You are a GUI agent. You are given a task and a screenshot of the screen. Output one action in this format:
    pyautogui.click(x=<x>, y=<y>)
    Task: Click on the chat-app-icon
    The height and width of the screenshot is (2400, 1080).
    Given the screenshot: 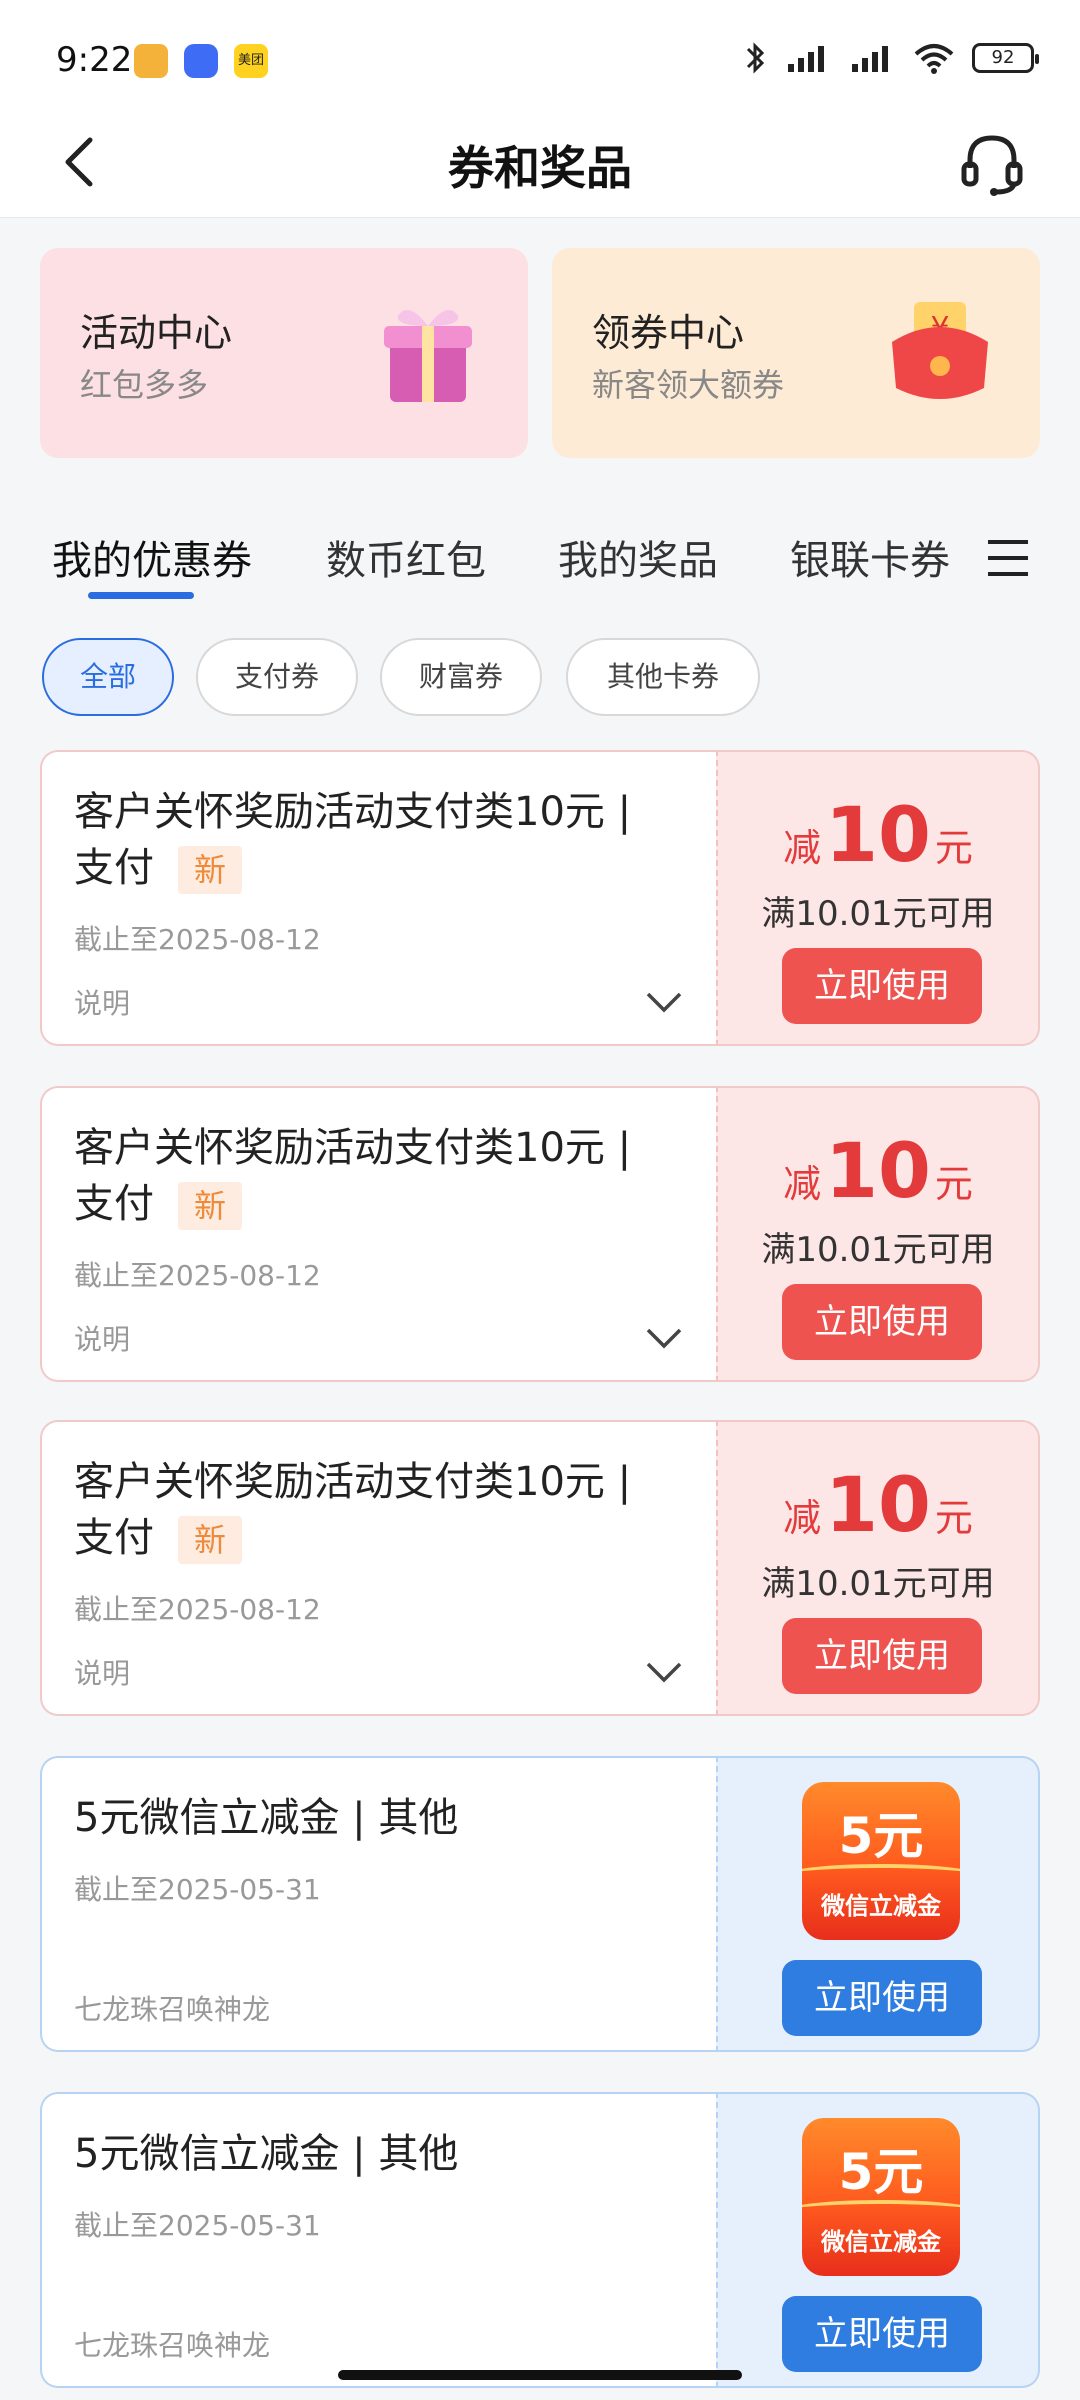 What is the action you would take?
    pyautogui.click(x=201, y=61)
    